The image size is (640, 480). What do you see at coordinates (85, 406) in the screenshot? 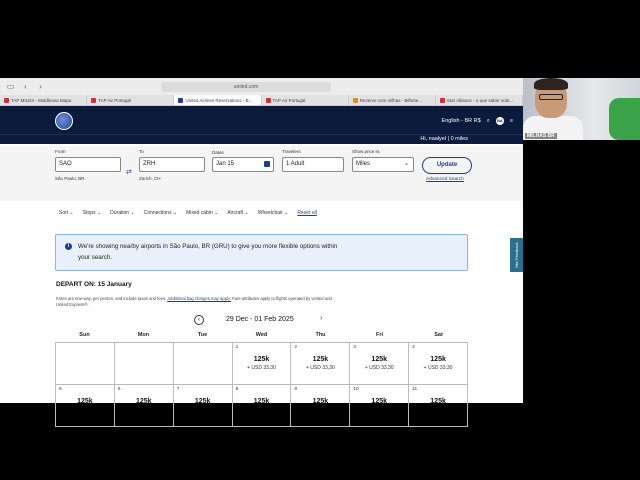
I see `calendar-day-cell: 5 125k` at bounding box center [85, 406].